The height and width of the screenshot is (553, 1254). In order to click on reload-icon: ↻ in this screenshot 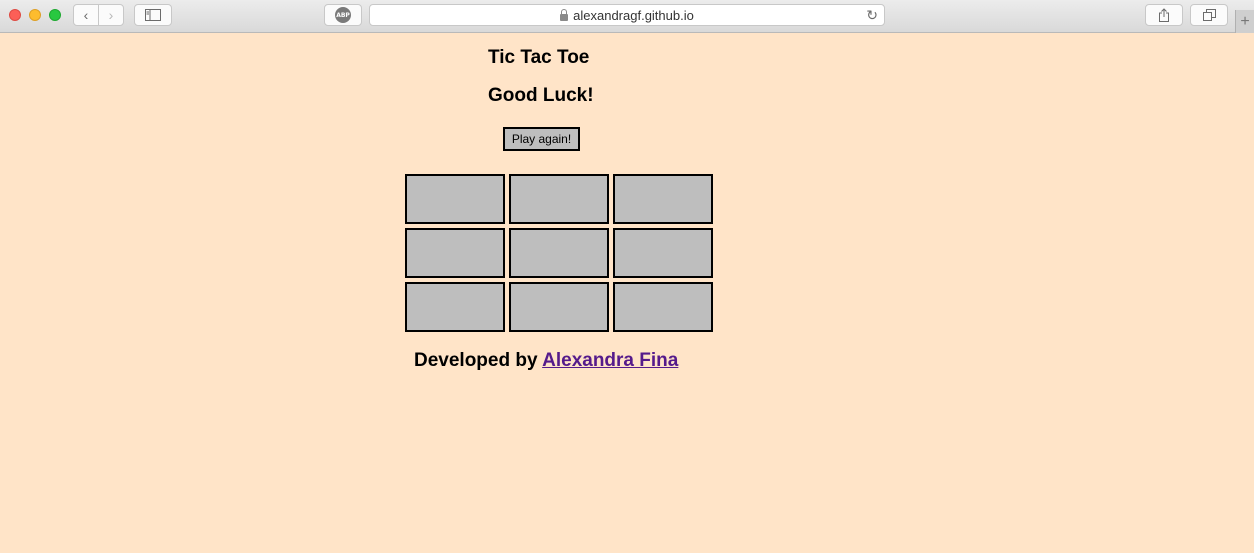, I will do `click(872, 15)`.